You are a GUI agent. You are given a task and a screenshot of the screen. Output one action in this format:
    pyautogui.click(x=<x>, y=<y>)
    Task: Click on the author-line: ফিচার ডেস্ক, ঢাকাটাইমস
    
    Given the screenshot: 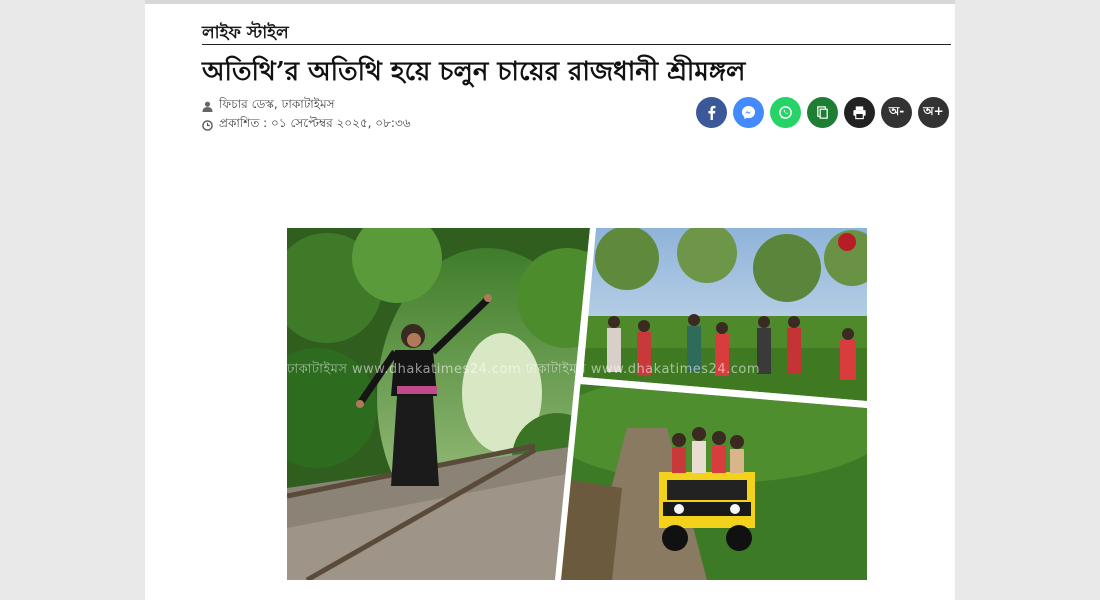 What is the action you would take?
    pyautogui.click(x=268, y=106)
    